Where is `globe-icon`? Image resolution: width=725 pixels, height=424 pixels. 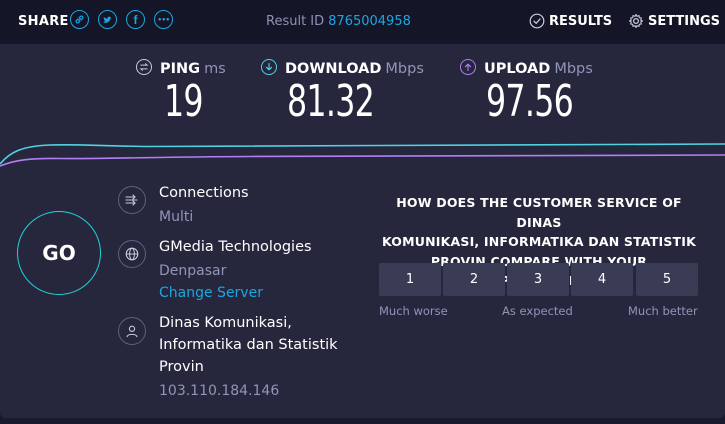 globe-icon is located at coordinates (132, 254).